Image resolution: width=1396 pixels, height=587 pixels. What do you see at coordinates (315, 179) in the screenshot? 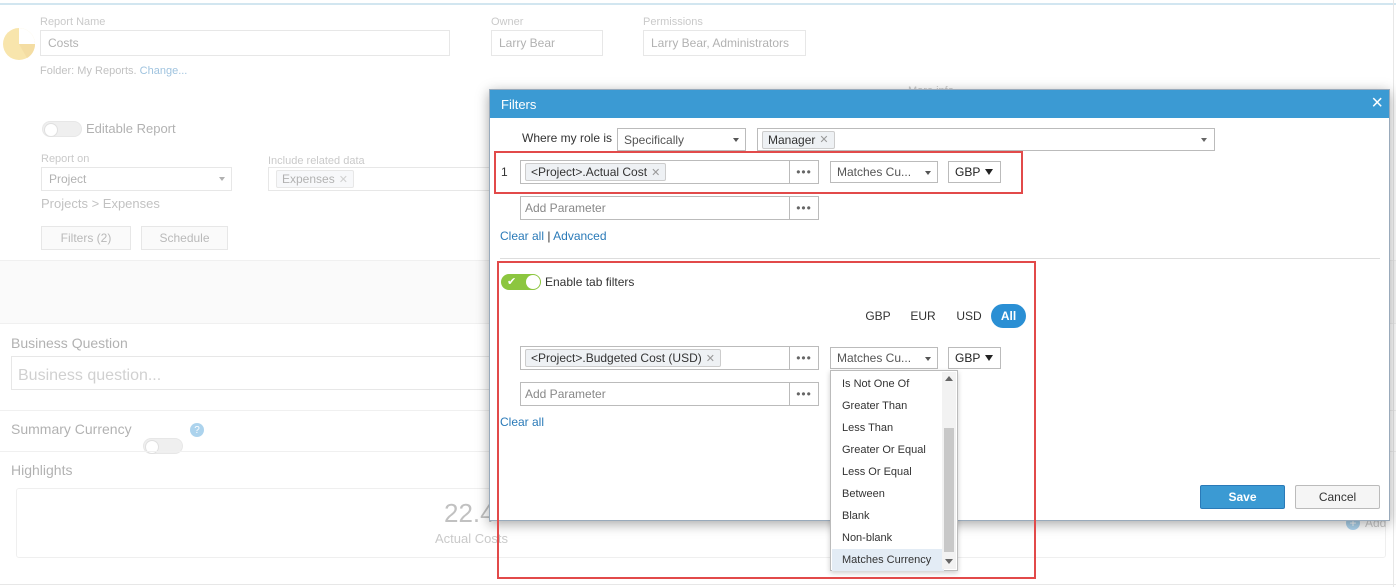
I see `expenses-tag: Expenses ✕` at bounding box center [315, 179].